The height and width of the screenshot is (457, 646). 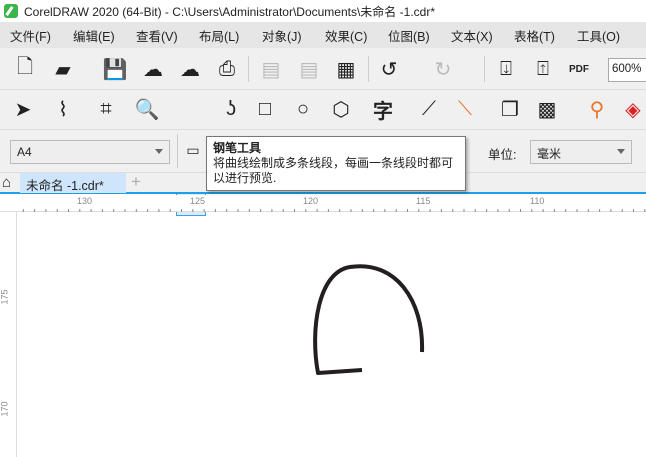 I want to click on unit-dropdown: 毫米, so click(x=581, y=152).